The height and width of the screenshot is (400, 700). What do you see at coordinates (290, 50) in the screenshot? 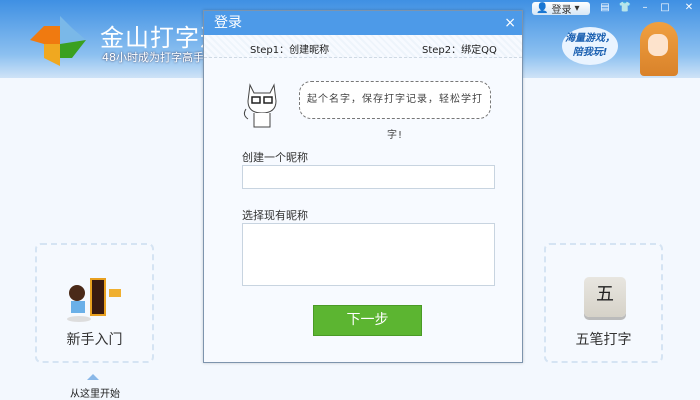
I see `step-1: Step1：创建昵称` at bounding box center [290, 50].